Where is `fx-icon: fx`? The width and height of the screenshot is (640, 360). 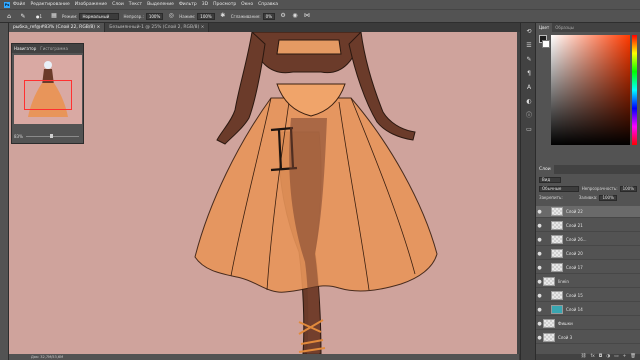
fx-icon: fx is located at coordinates (592, 357).